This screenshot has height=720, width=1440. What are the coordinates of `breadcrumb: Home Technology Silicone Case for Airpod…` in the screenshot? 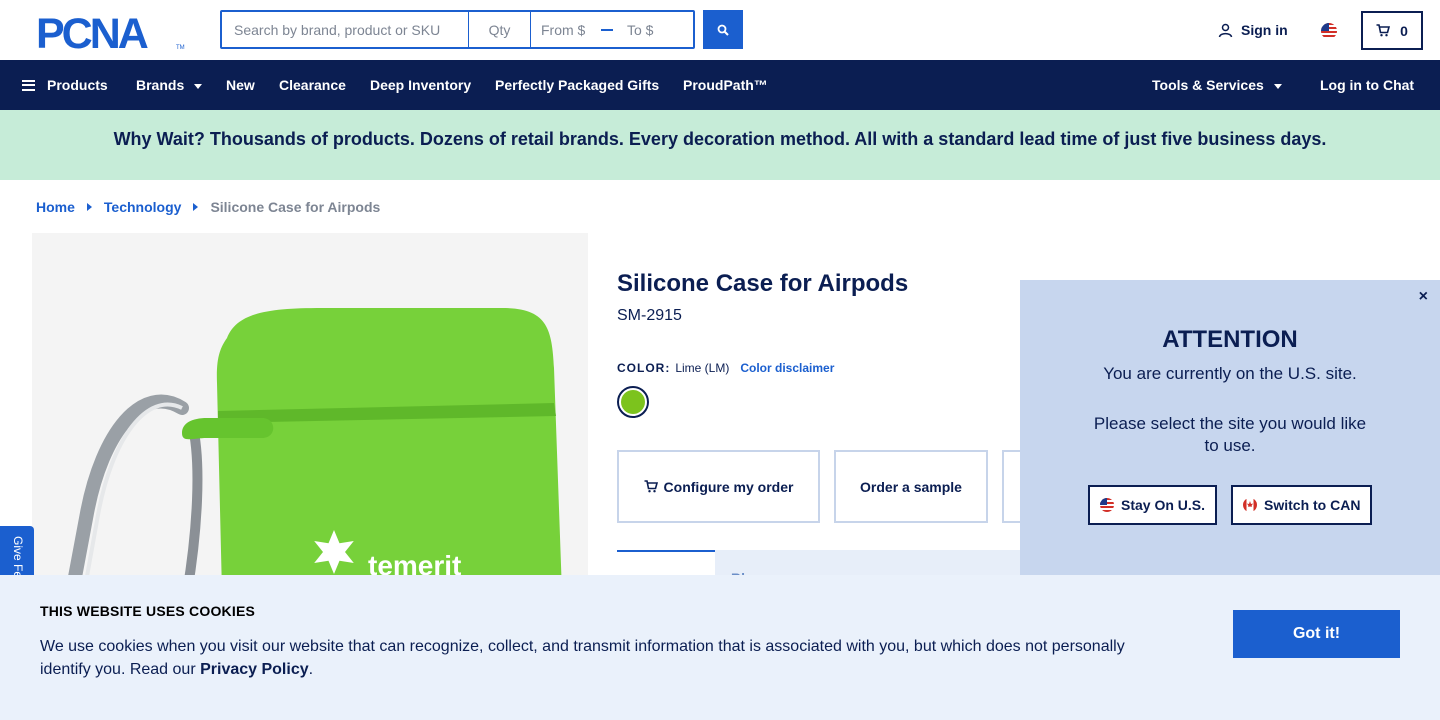 It's located at (208, 207).